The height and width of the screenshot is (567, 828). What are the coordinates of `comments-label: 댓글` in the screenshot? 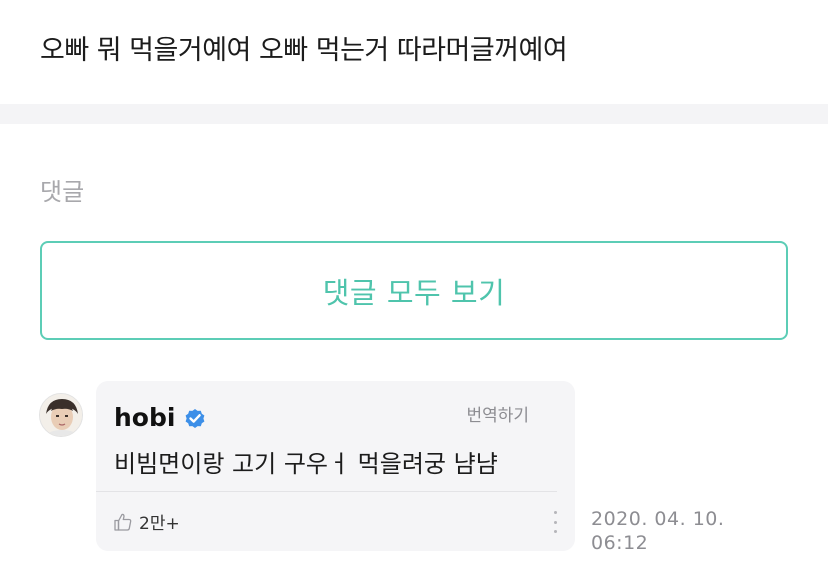 It's located at (62, 192).